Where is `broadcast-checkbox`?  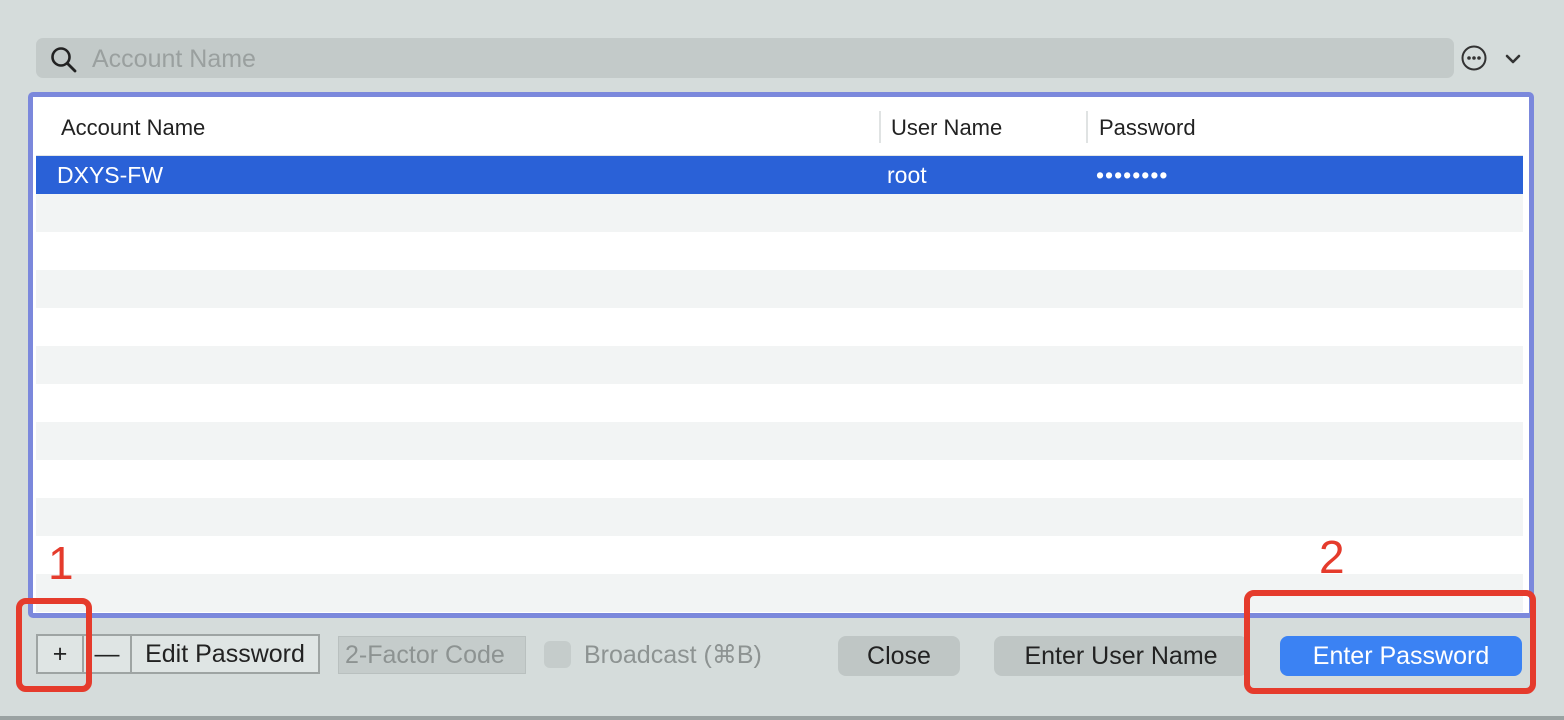
broadcast-checkbox is located at coordinates (557, 654).